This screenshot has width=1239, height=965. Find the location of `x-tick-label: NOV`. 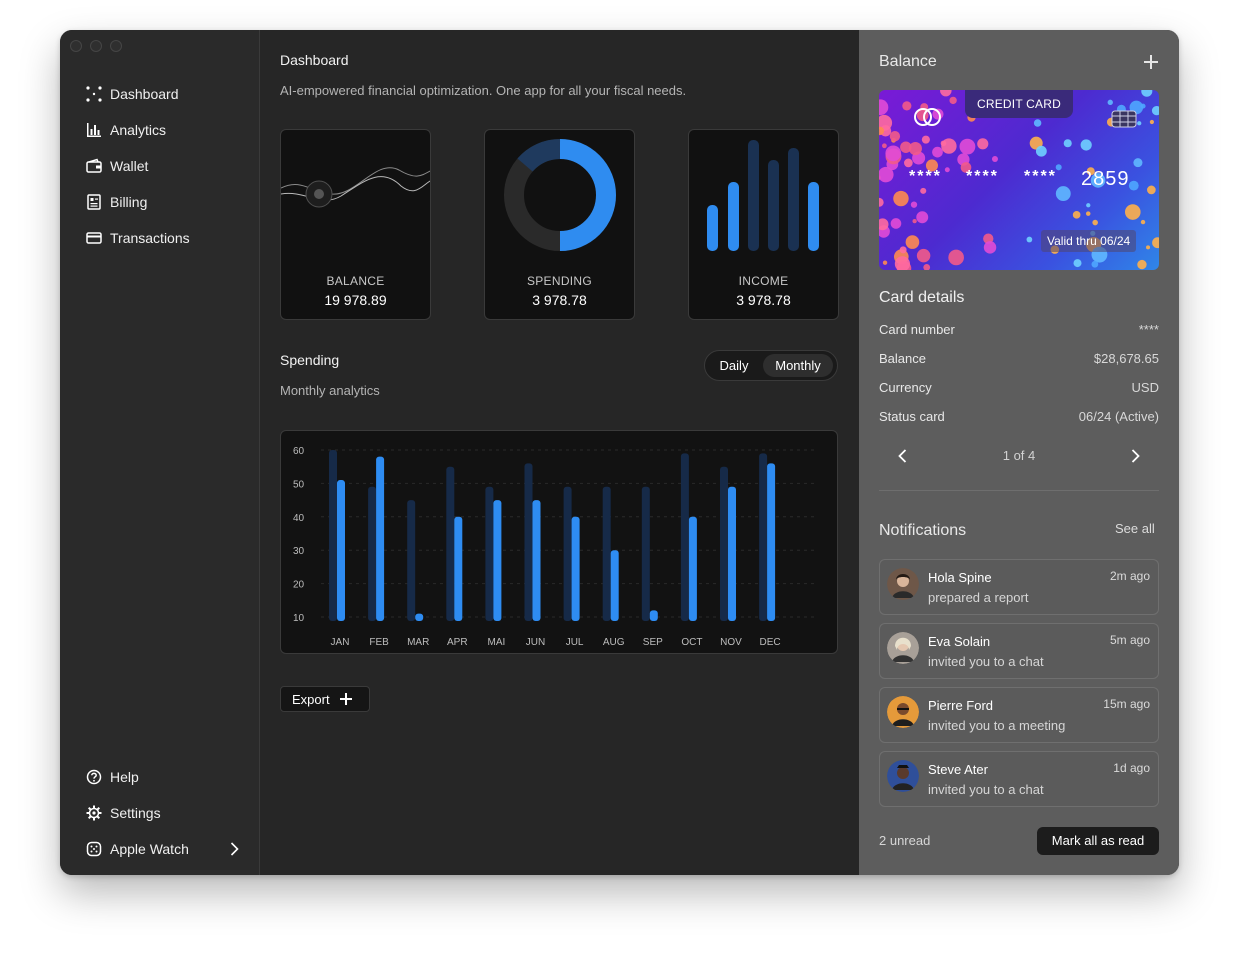

x-tick-label: NOV is located at coordinates (731, 642).